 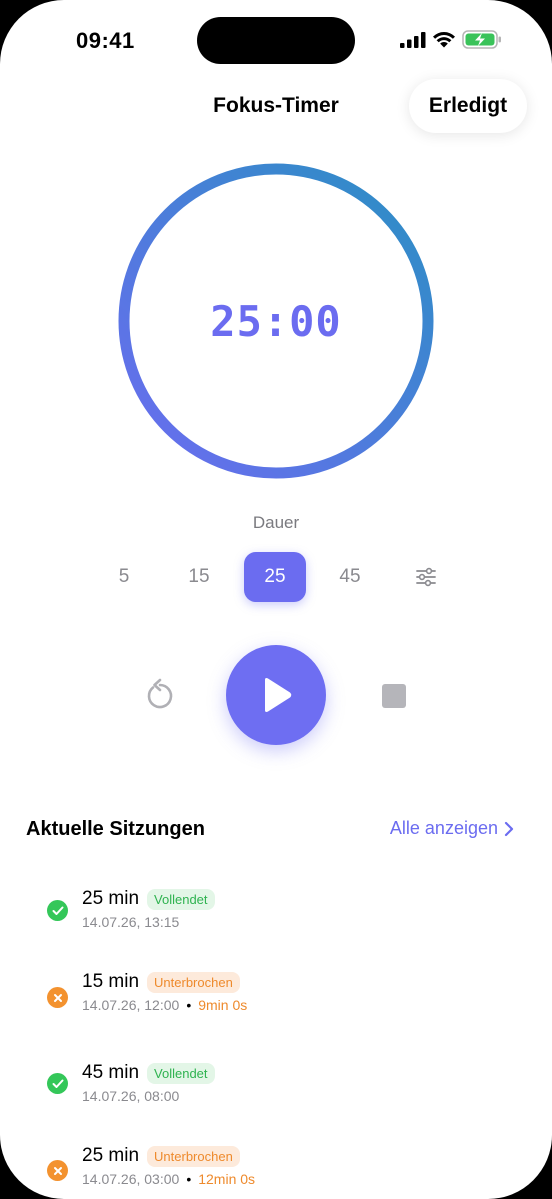 What do you see at coordinates (443, 828) in the screenshot?
I see `see-all-label: Alle anzeigen` at bounding box center [443, 828].